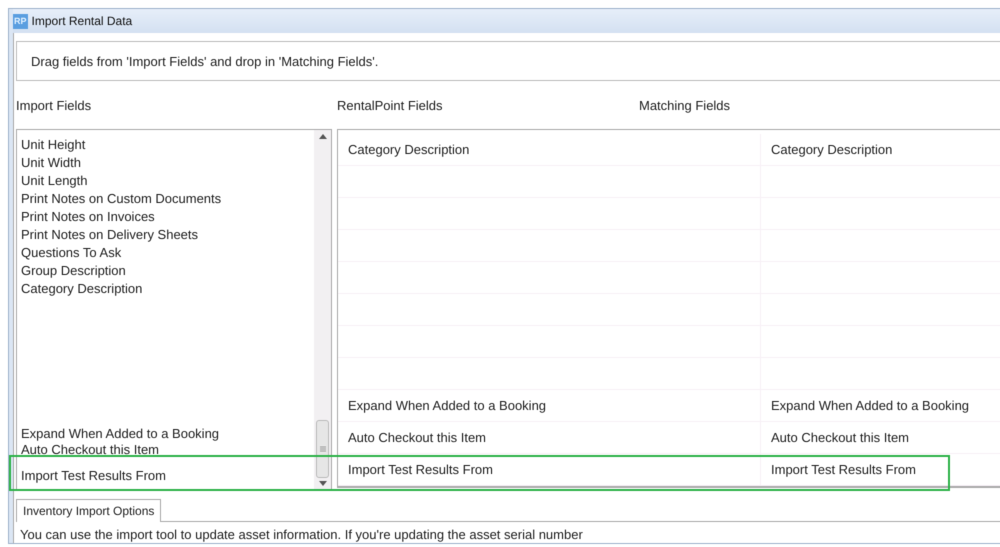 The height and width of the screenshot is (547, 1000). What do you see at coordinates (843, 470) in the screenshot?
I see `table-cell-text: Import Test Results From` at bounding box center [843, 470].